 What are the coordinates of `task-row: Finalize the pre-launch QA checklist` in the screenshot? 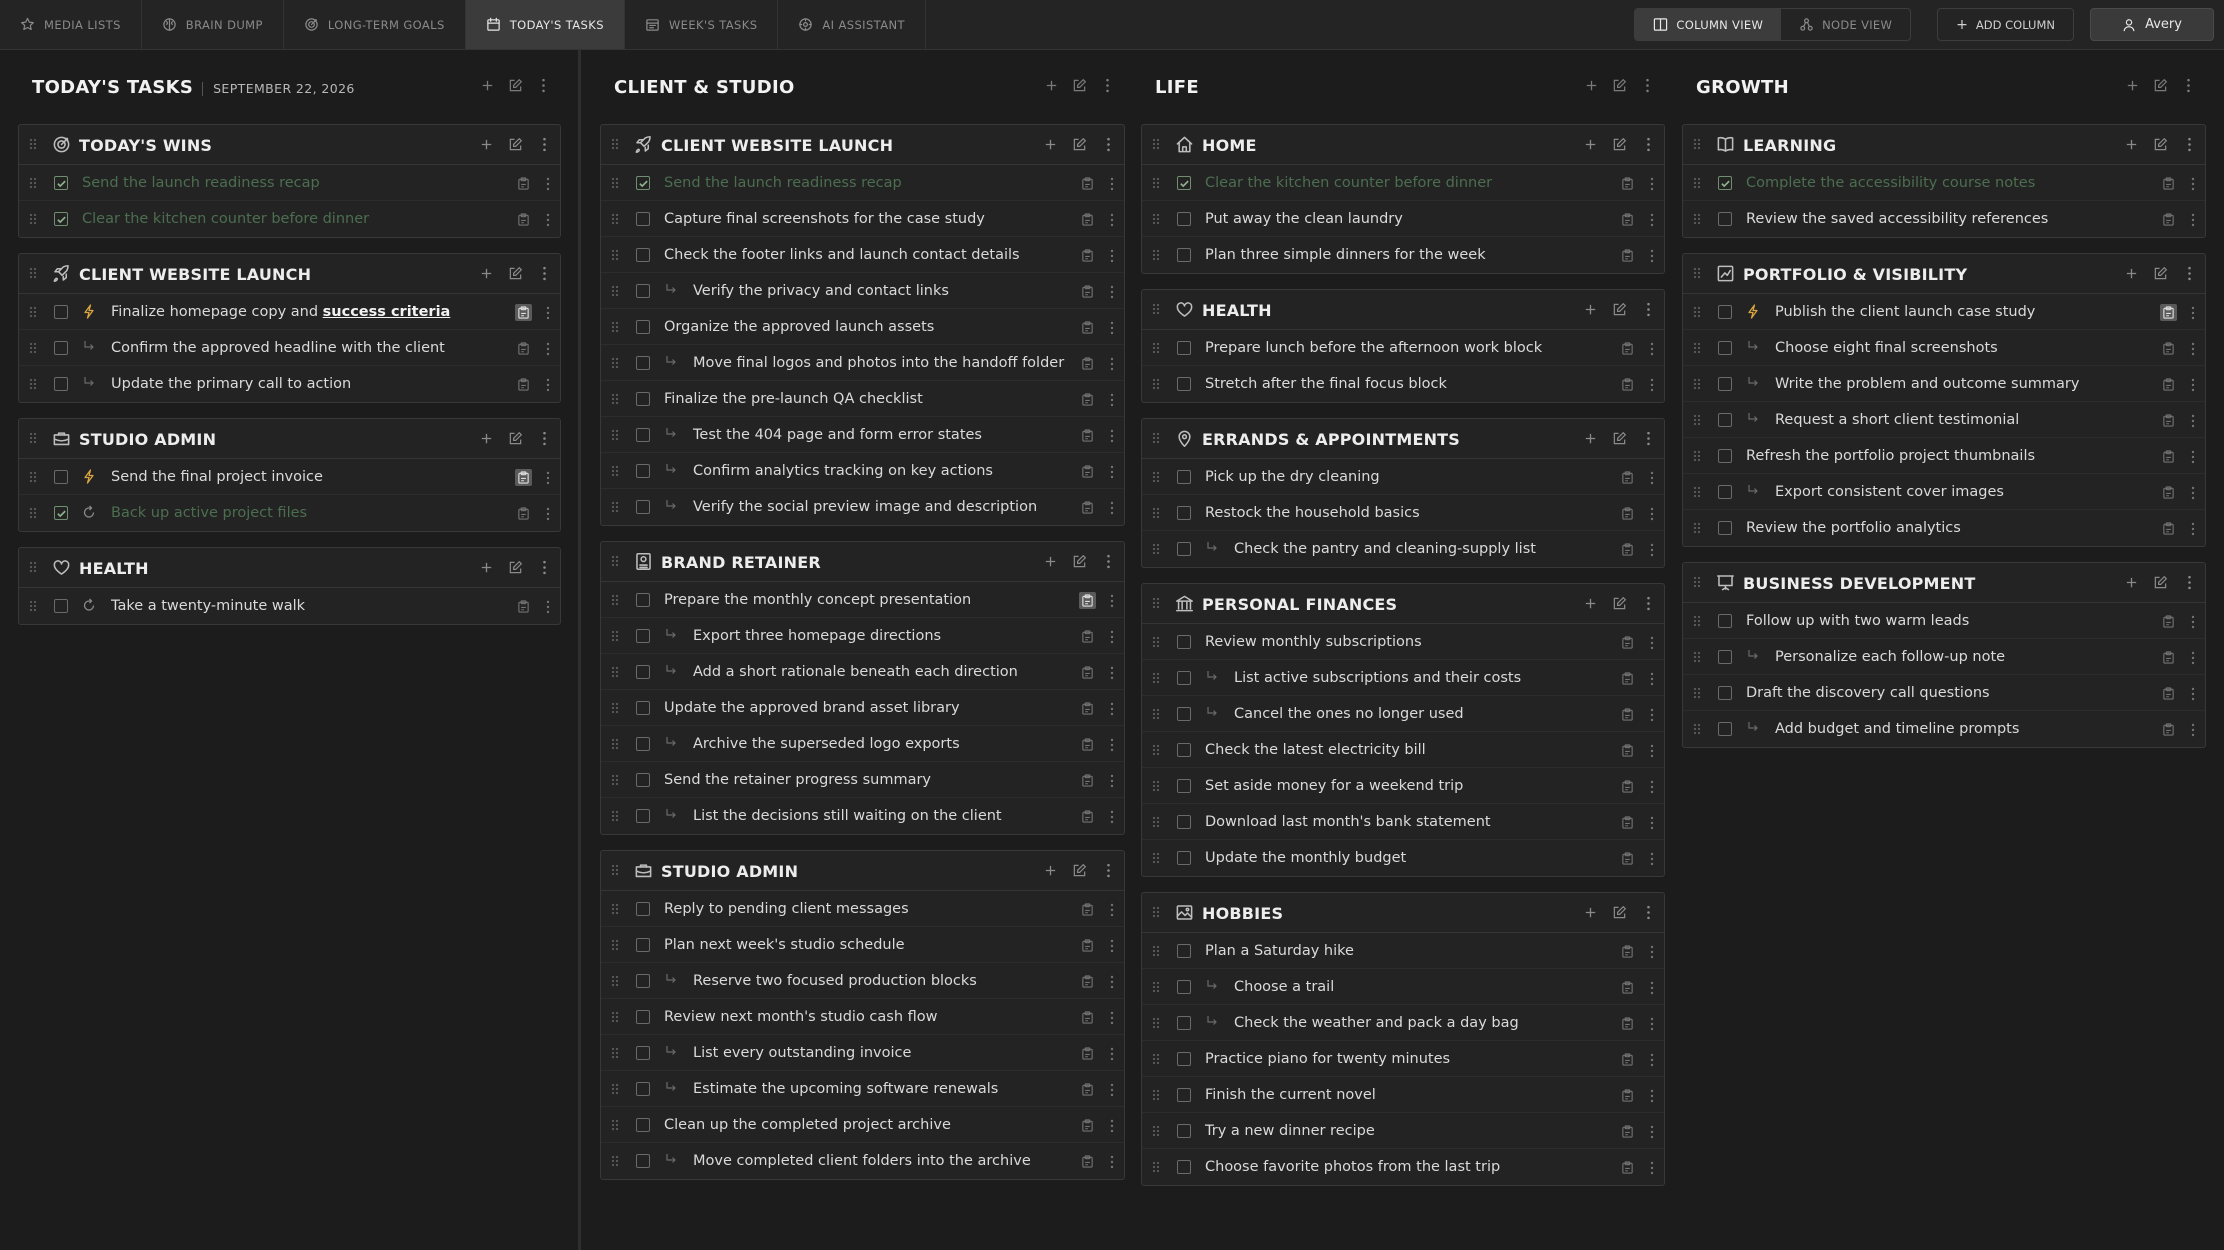 It's located at (862, 399).